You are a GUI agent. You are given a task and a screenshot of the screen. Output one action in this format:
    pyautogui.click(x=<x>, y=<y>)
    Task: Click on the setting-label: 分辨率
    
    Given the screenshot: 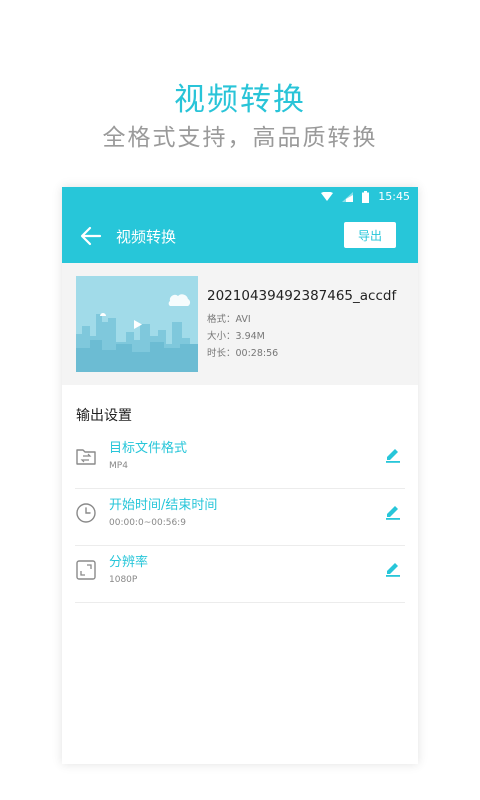 What is the action you would take?
    pyautogui.click(x=129, y=562)
    